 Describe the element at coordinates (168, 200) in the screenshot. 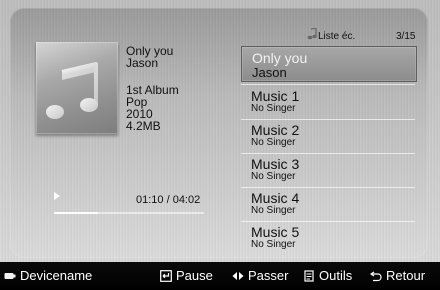

I see `time-readout: 01:10 / 04:02` at that location.